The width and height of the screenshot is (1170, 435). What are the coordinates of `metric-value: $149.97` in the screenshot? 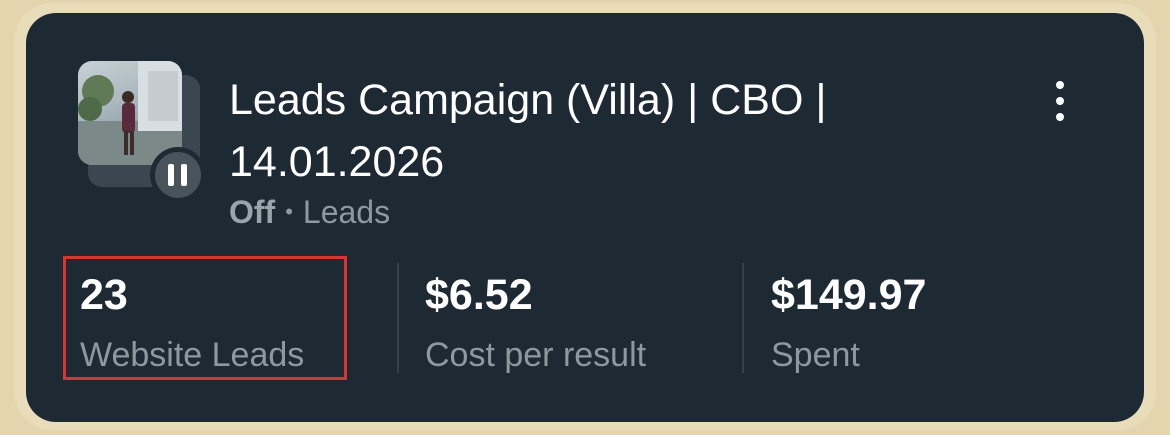 It's located at (849, 295).